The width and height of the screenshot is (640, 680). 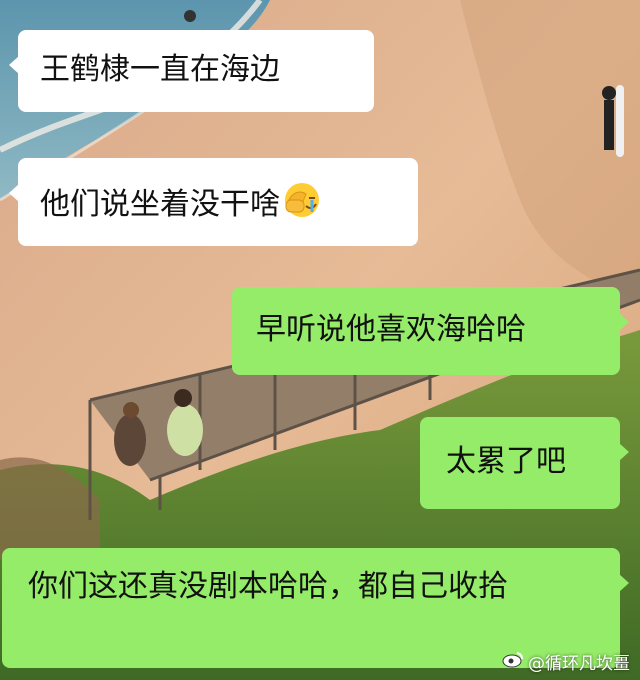 What do you see at coordinates (268, 586) in the screenshot?
I see `message-text: 你们这还真没剧本哈哈，都自己收拾` at bounding box center [268, 586].